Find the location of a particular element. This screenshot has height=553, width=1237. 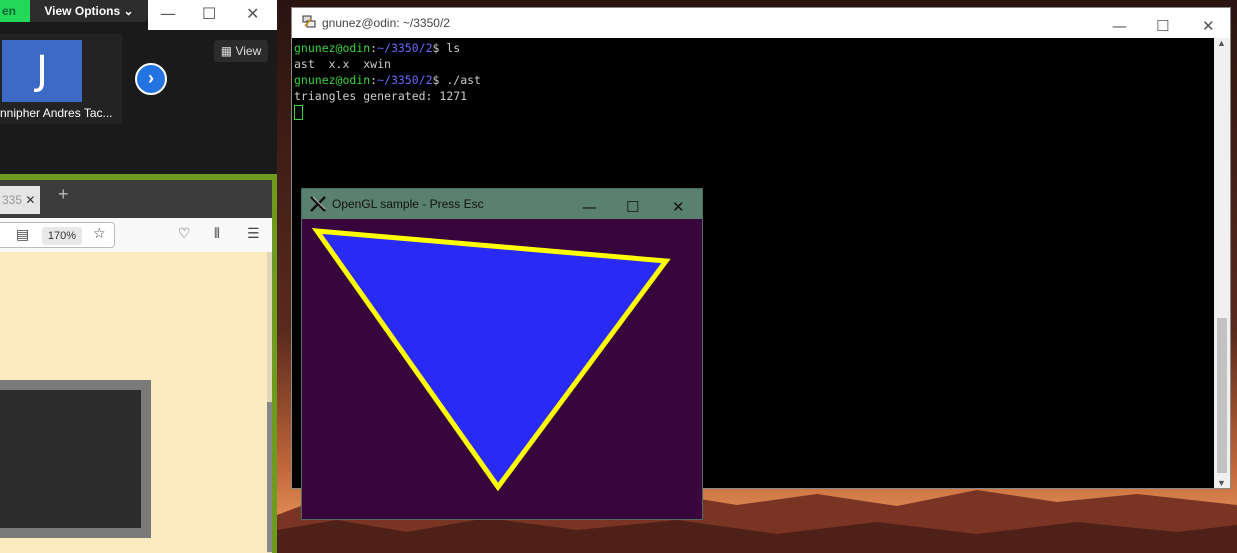

view-options-button: View Options ⌄ is located at coordinates (89, 11).